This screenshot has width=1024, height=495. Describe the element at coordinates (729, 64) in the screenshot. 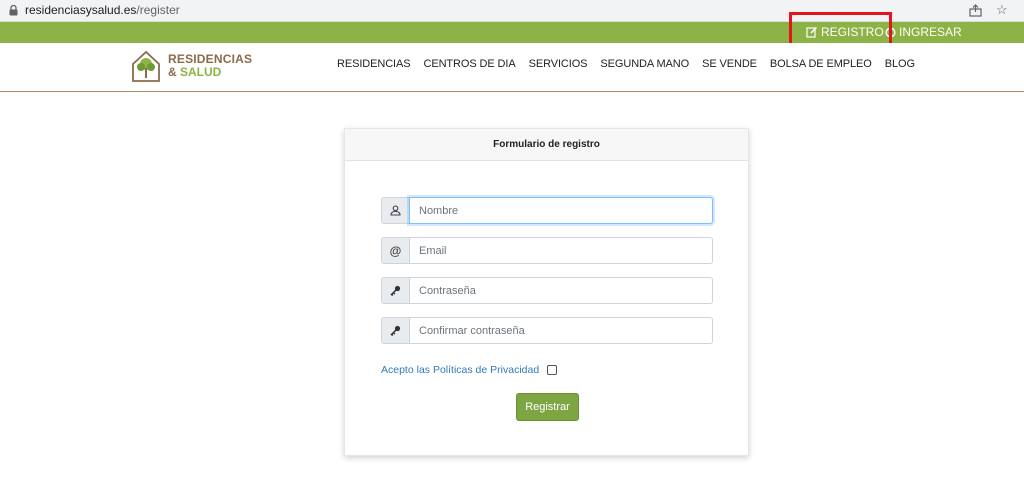

I see `nav-se-vende: SE VENDE` at that location.